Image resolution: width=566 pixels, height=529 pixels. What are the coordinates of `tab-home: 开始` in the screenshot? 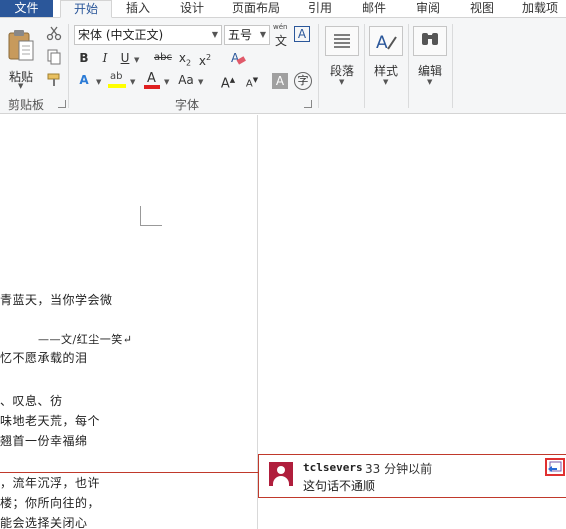 It's located at (86, 9).